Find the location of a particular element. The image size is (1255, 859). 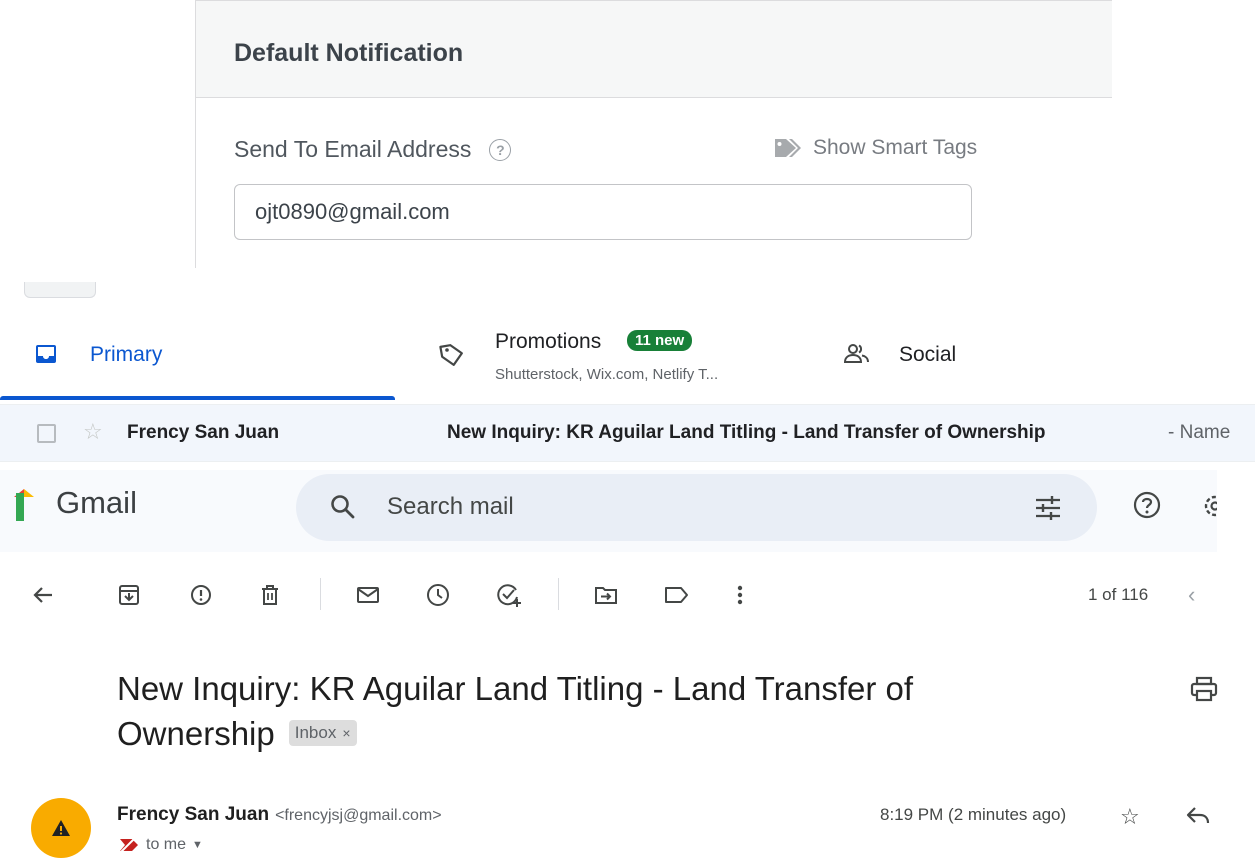

move-to-button is located at coordinates (606, 595).